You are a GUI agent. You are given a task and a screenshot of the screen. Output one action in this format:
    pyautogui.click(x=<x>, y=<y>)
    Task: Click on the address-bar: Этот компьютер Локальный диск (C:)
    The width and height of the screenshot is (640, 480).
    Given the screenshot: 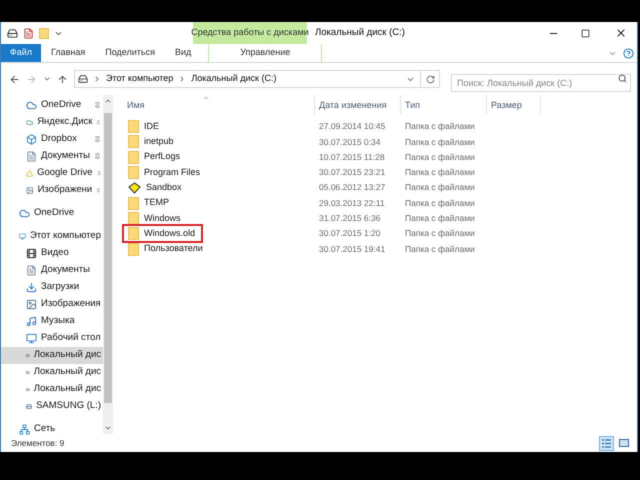 What is the action you would take?
    pyautogui.click(x=257, y=79)
    